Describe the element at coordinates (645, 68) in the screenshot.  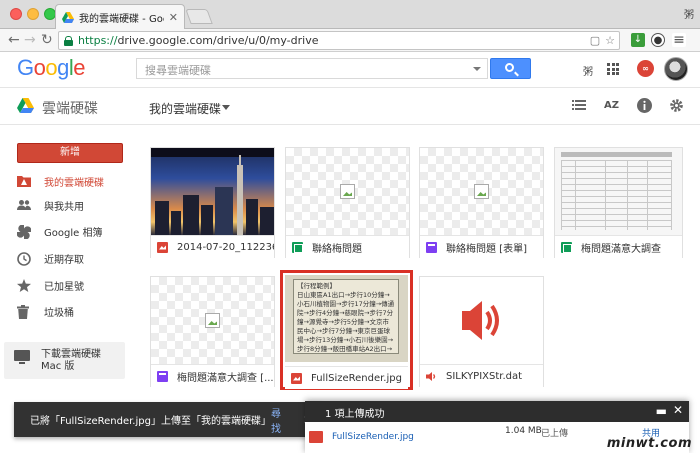
I see `notifications-icon: ∞` at that location.